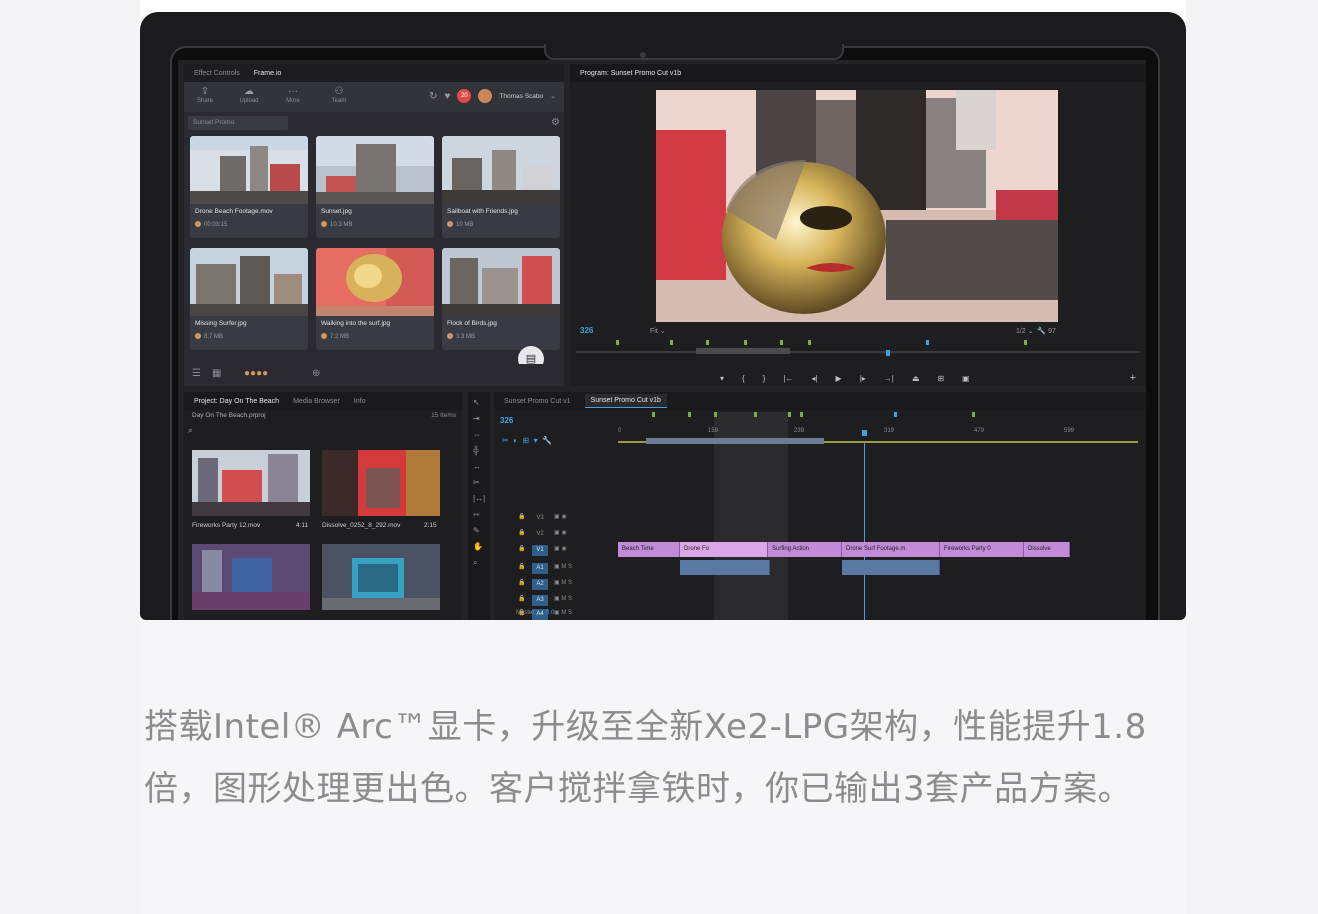 The height and width of the screenshot is (914, 1318). What do you see at coordinates (477, 434) in the screenshot?
I see `ripple-edit-icon: ⇔` at bounding box center [477, 434].